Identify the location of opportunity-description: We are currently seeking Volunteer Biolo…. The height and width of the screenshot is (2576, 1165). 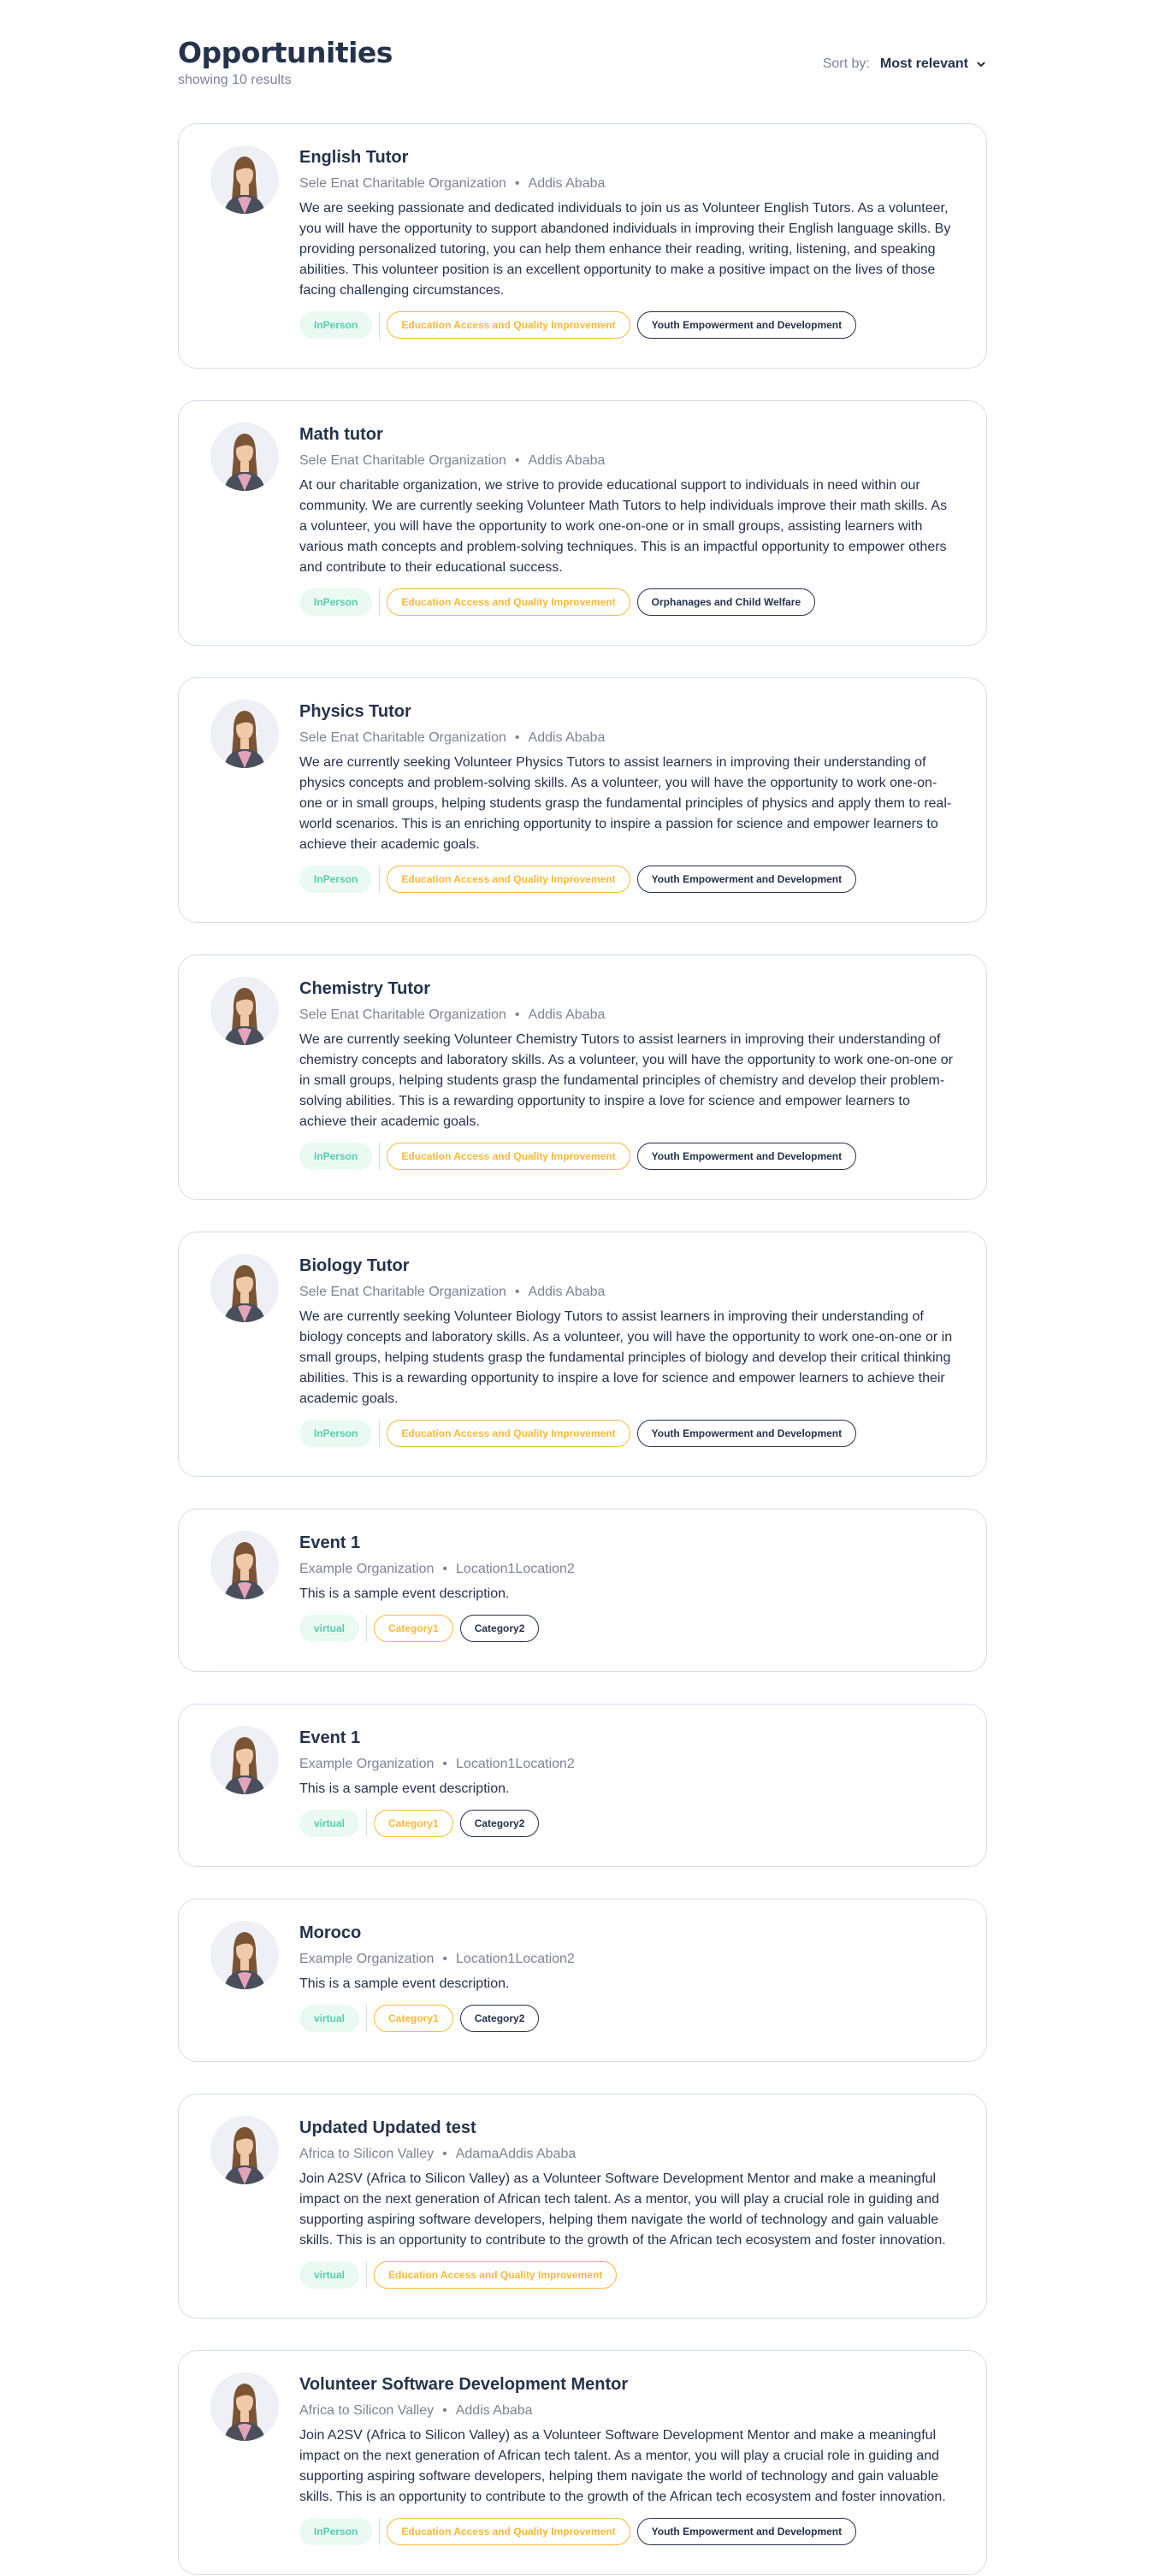
(626, 1357).